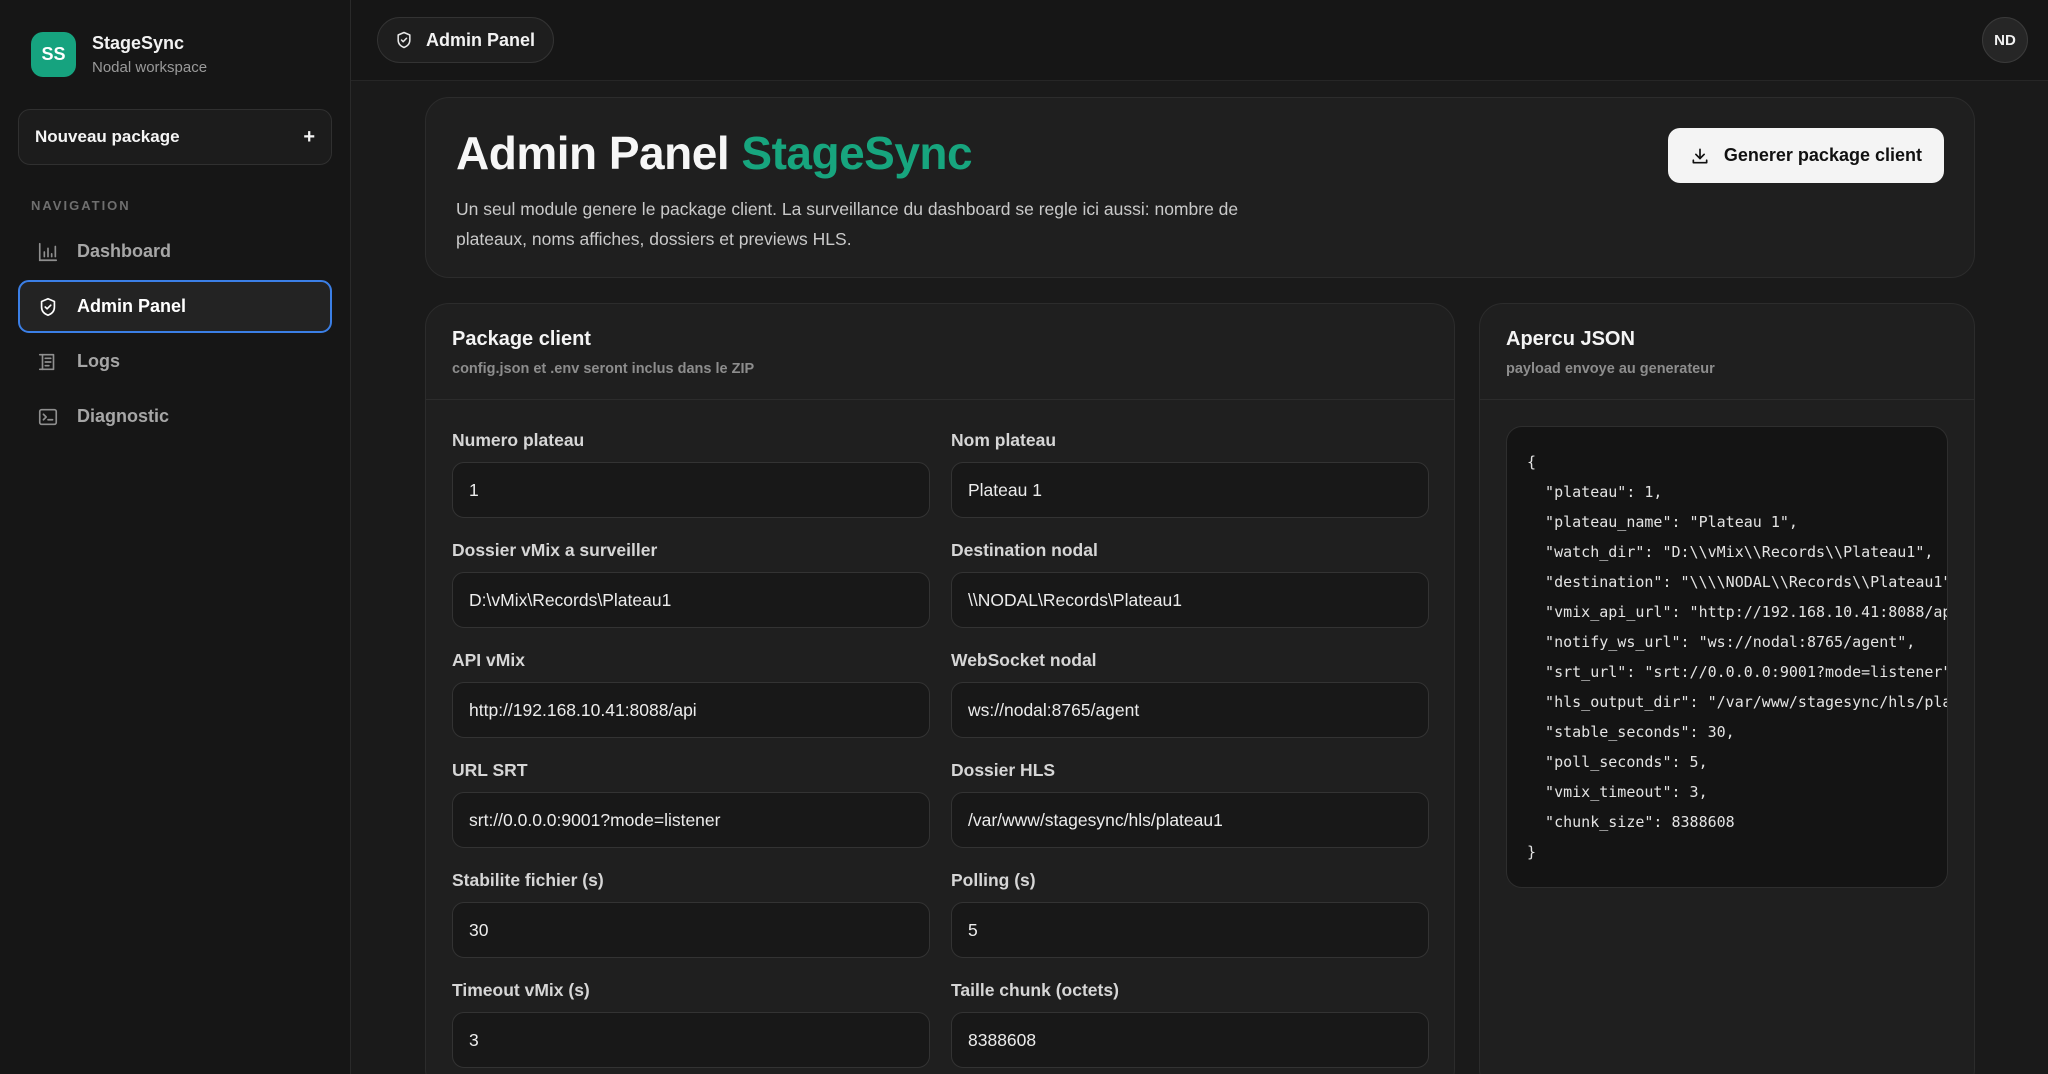 The height and width of the screenshot is (1074, 2048). Describe the element at coordinates (1610, 369) in the screenshot. I see `card-subtitle: payload envoye au generateur` at that location.